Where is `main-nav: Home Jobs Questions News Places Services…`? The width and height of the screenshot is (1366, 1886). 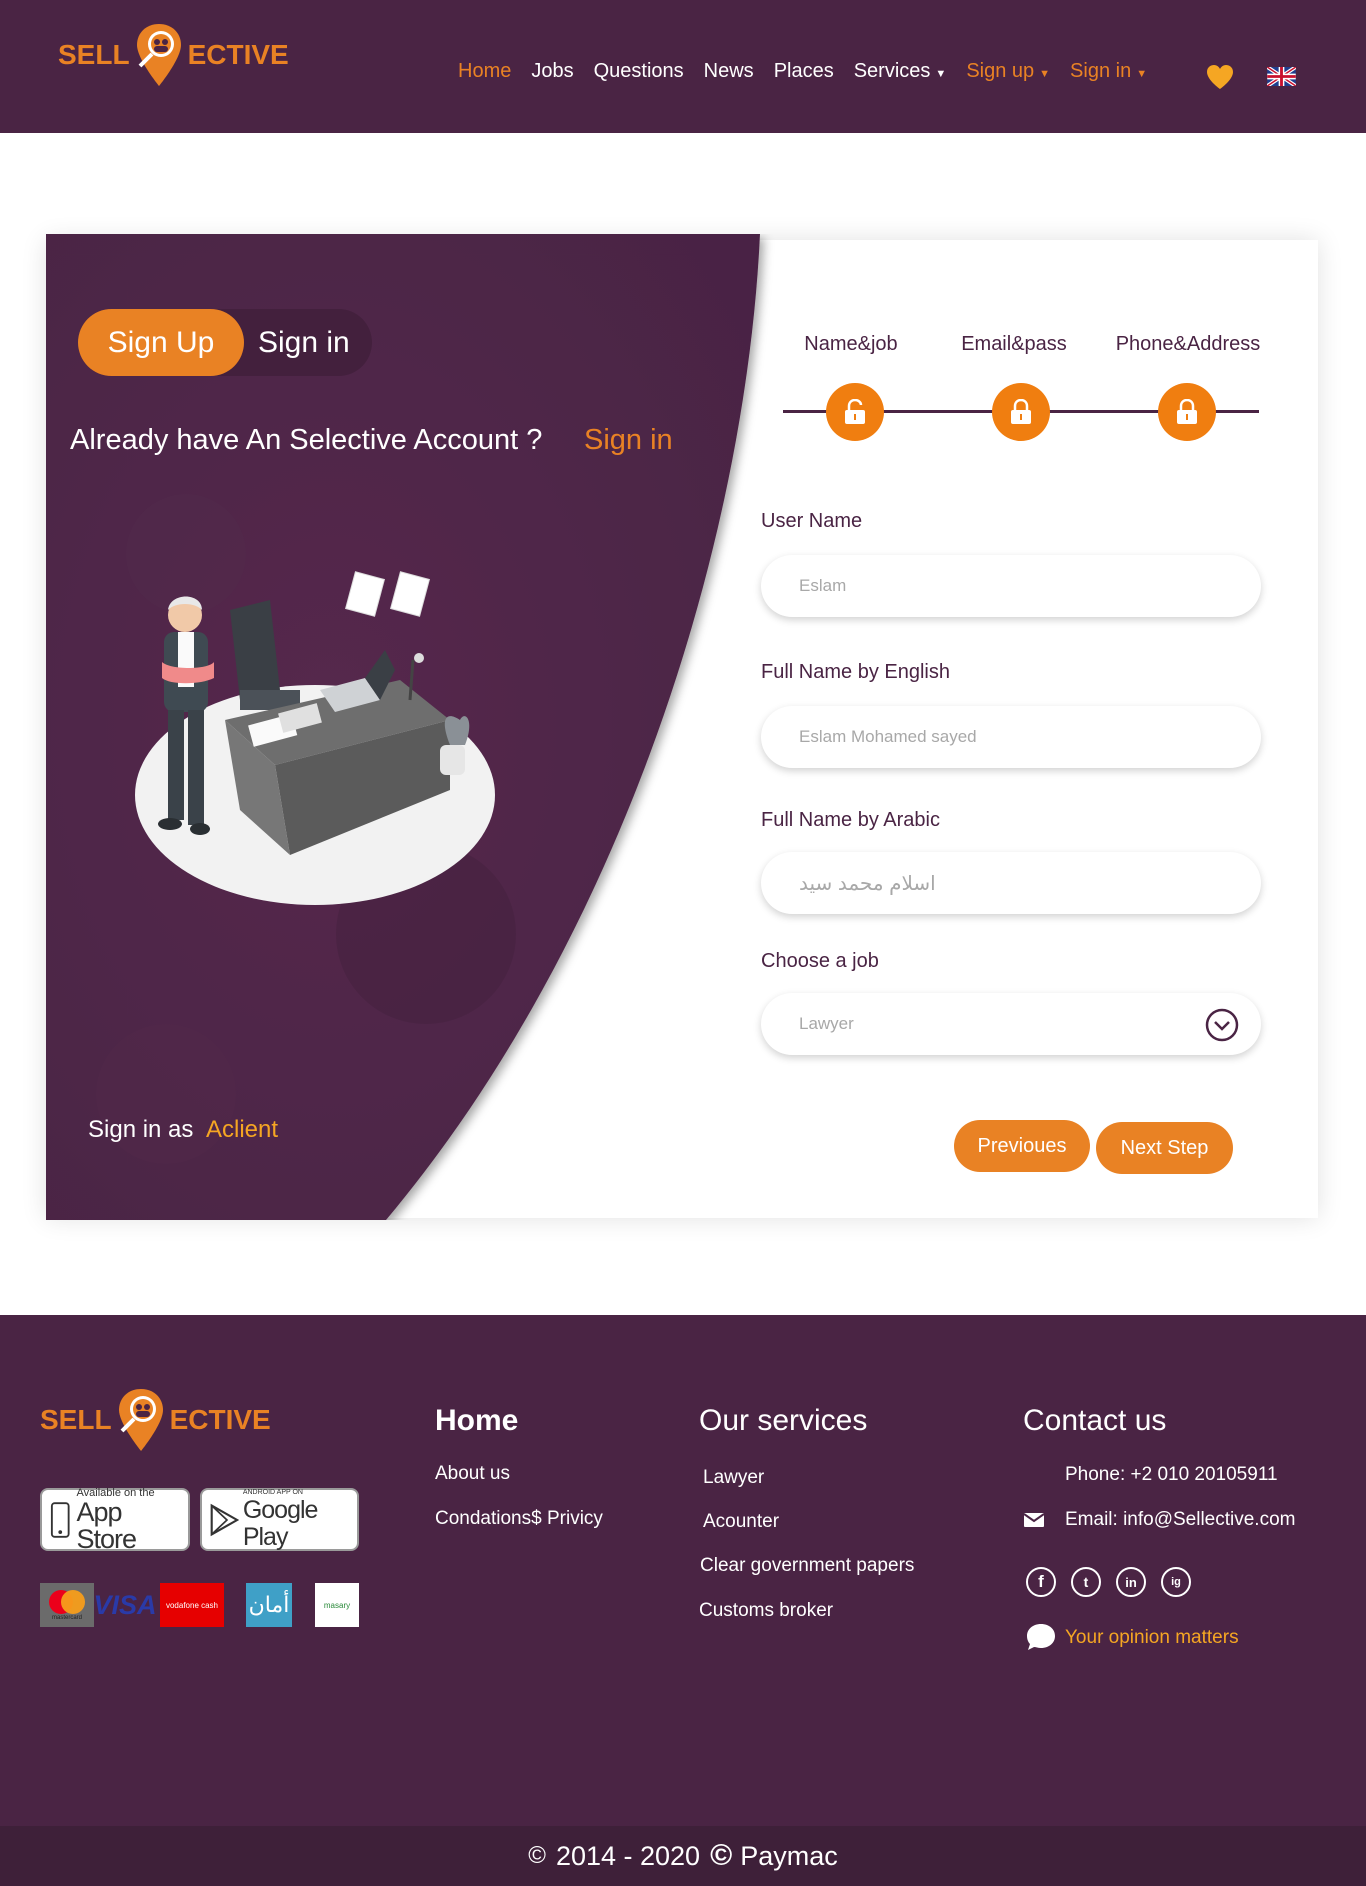 main-nav: Home Jobs Questions News Places Services… is located at coordinates (812, 71).